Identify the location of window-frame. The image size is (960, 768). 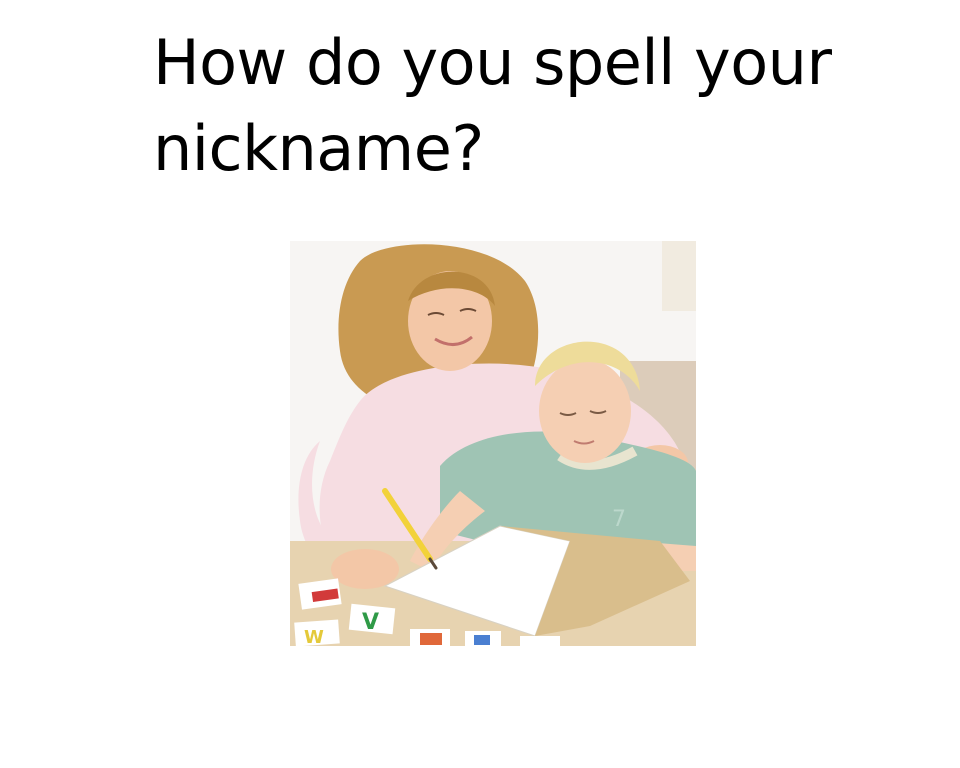
(679, 276).